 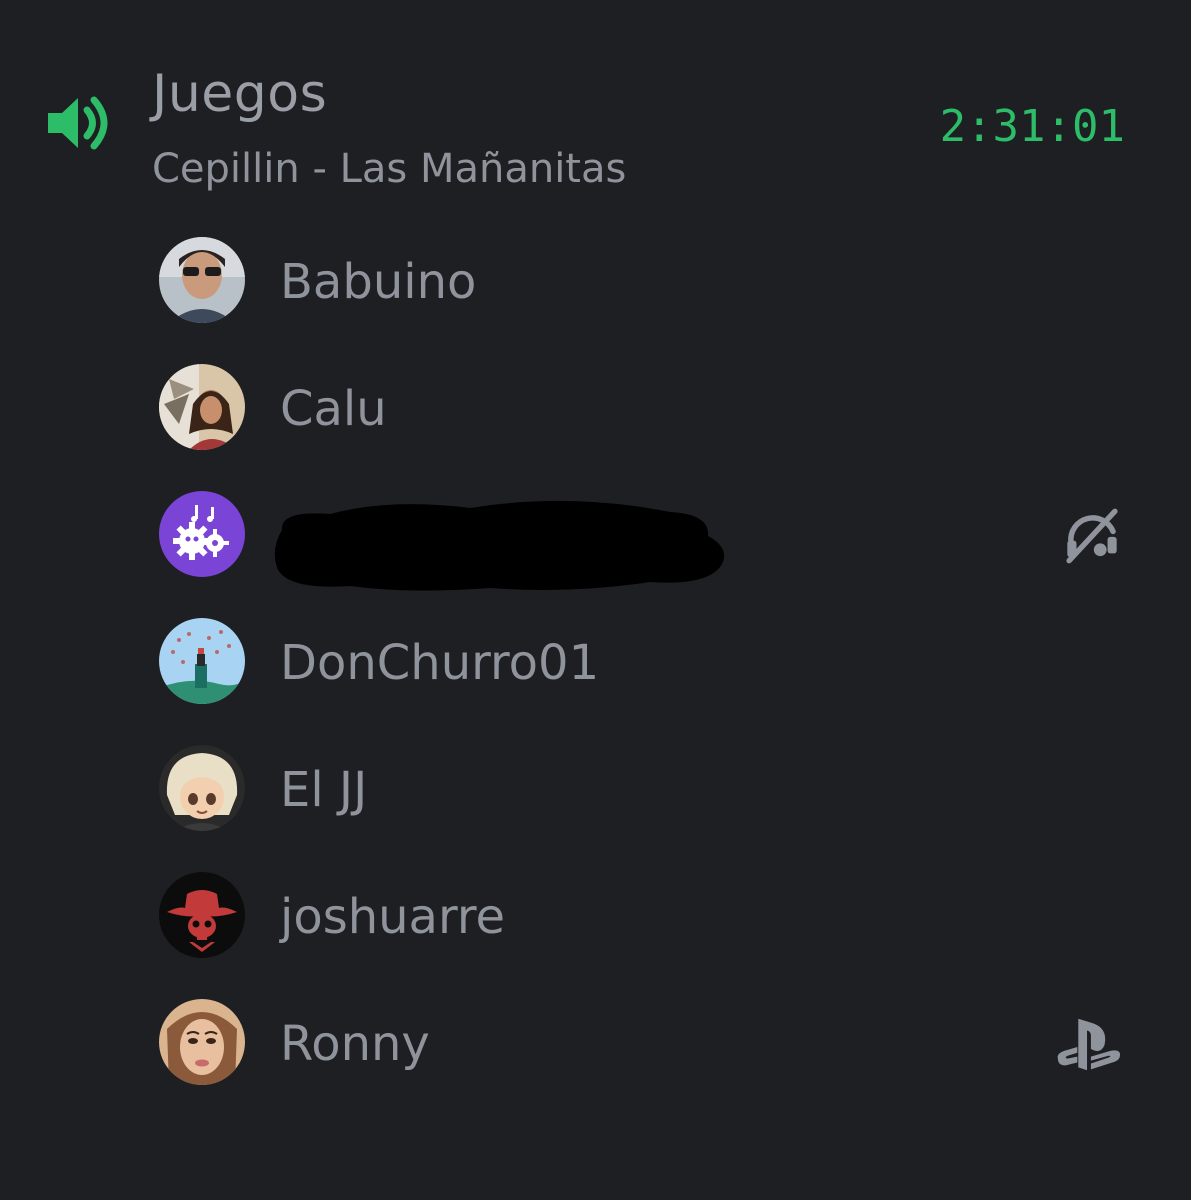 What do you see at coordinates (324, 790) in the screenshot?
I see `member-name: El JJ` at bounding box center [324, 790].